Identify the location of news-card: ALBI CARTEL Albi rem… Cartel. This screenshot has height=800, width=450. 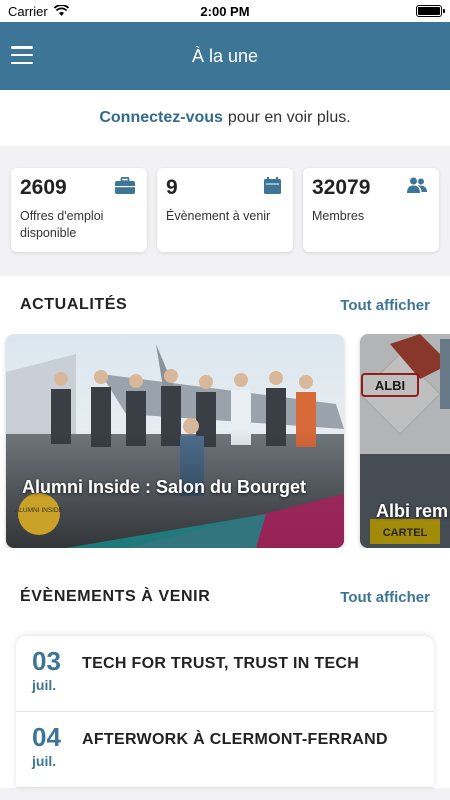
(405, 441).